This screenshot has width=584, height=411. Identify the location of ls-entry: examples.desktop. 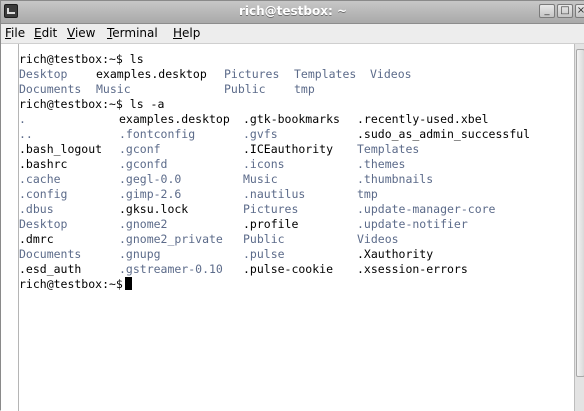
(151, 74).